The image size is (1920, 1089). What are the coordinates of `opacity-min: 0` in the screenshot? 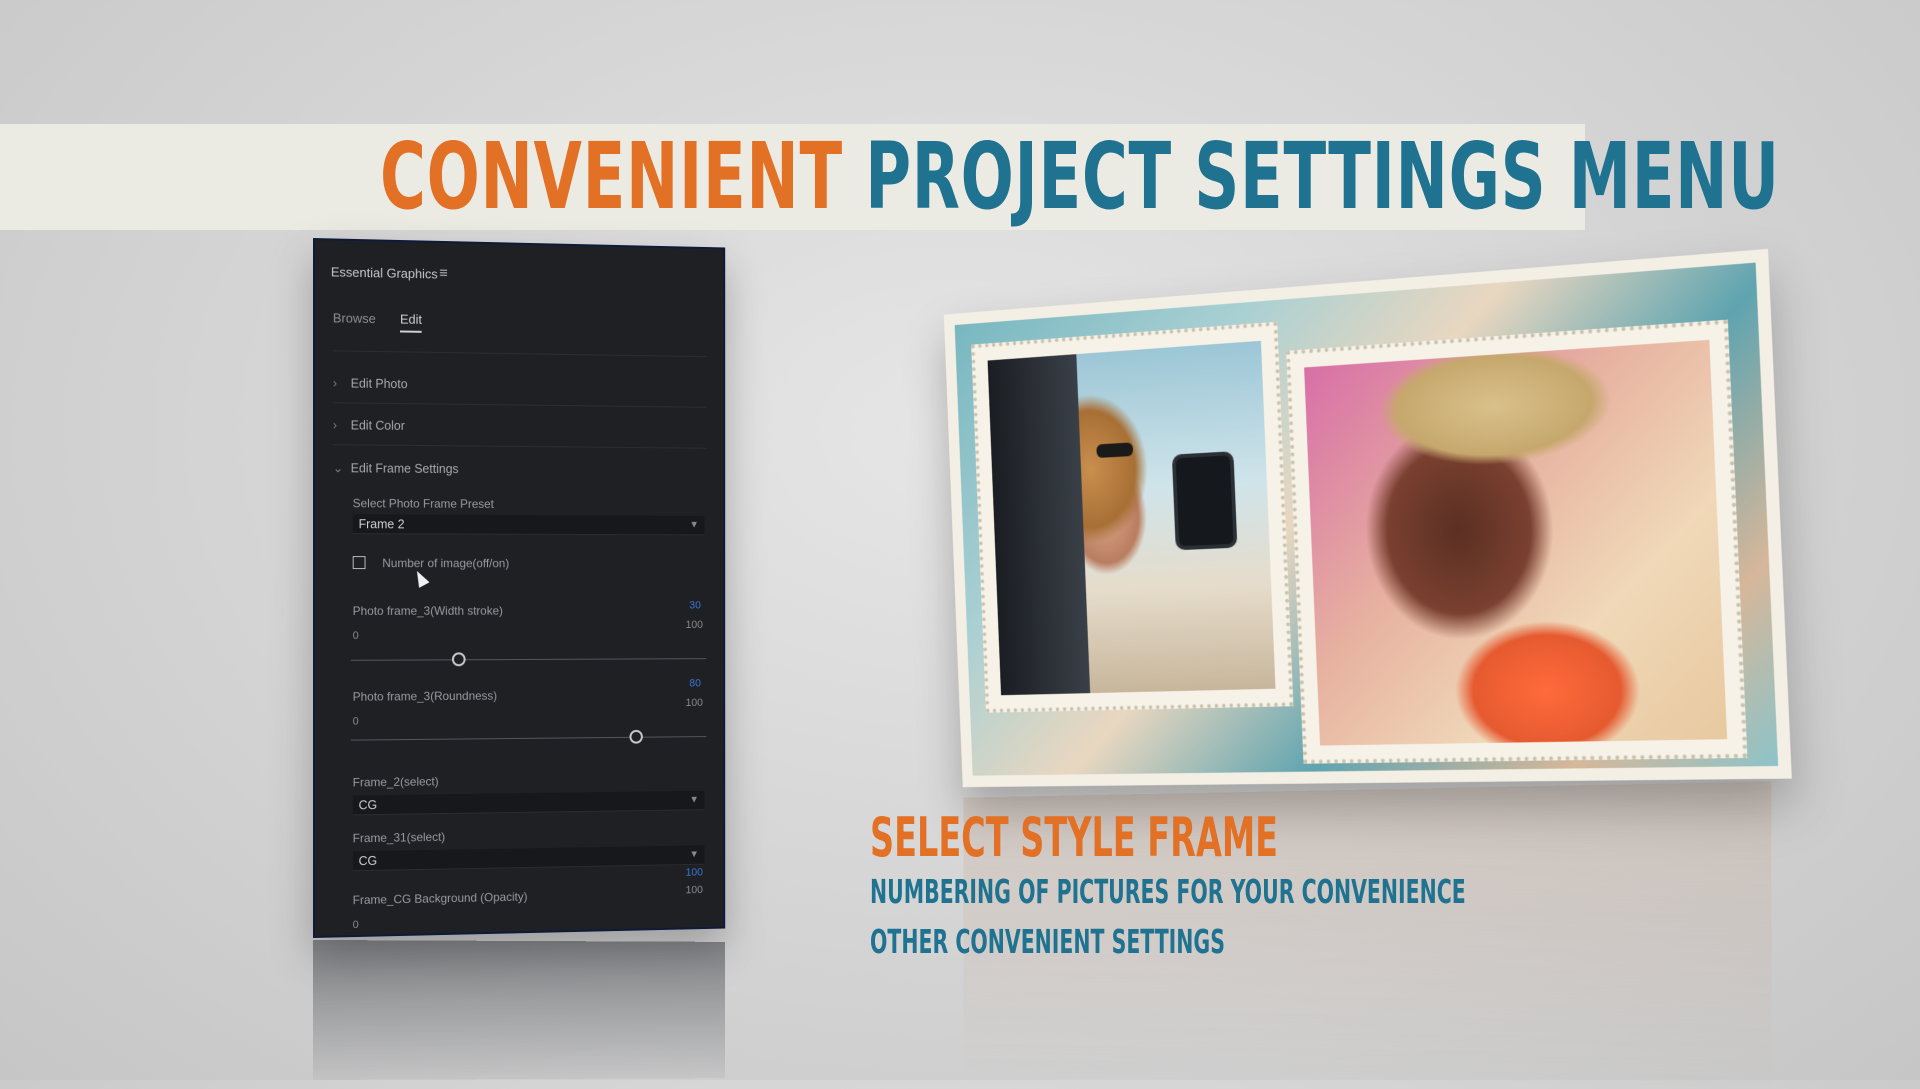 It's located at (356, 925).